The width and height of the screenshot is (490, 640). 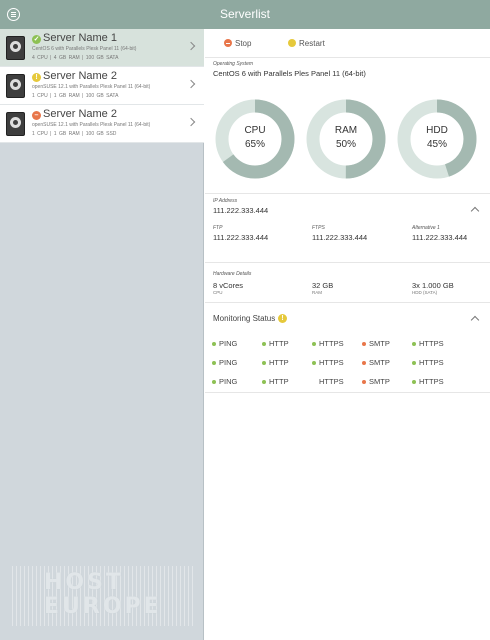 What do you see at coordinates (218, 292) in the screenshot?
I see `cpu-label: CPU` at bounding box center [218, 292].